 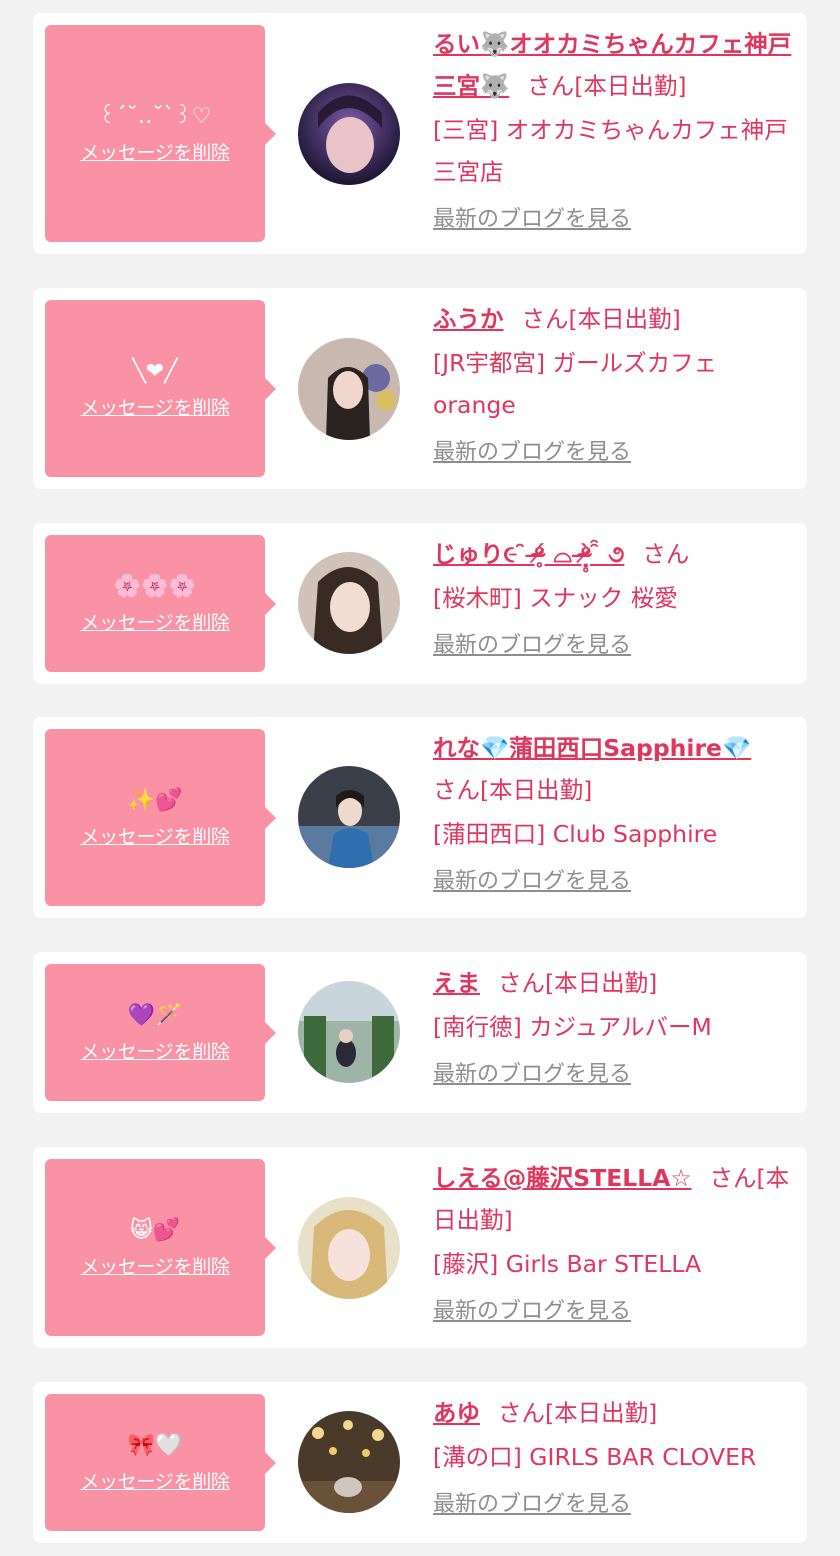 What do you see at coordinates (160, 603) in the screenshot?
I see `message-bubble: 🌸🌸🌸 メッセージを削除` at bounding box center [160, 603].